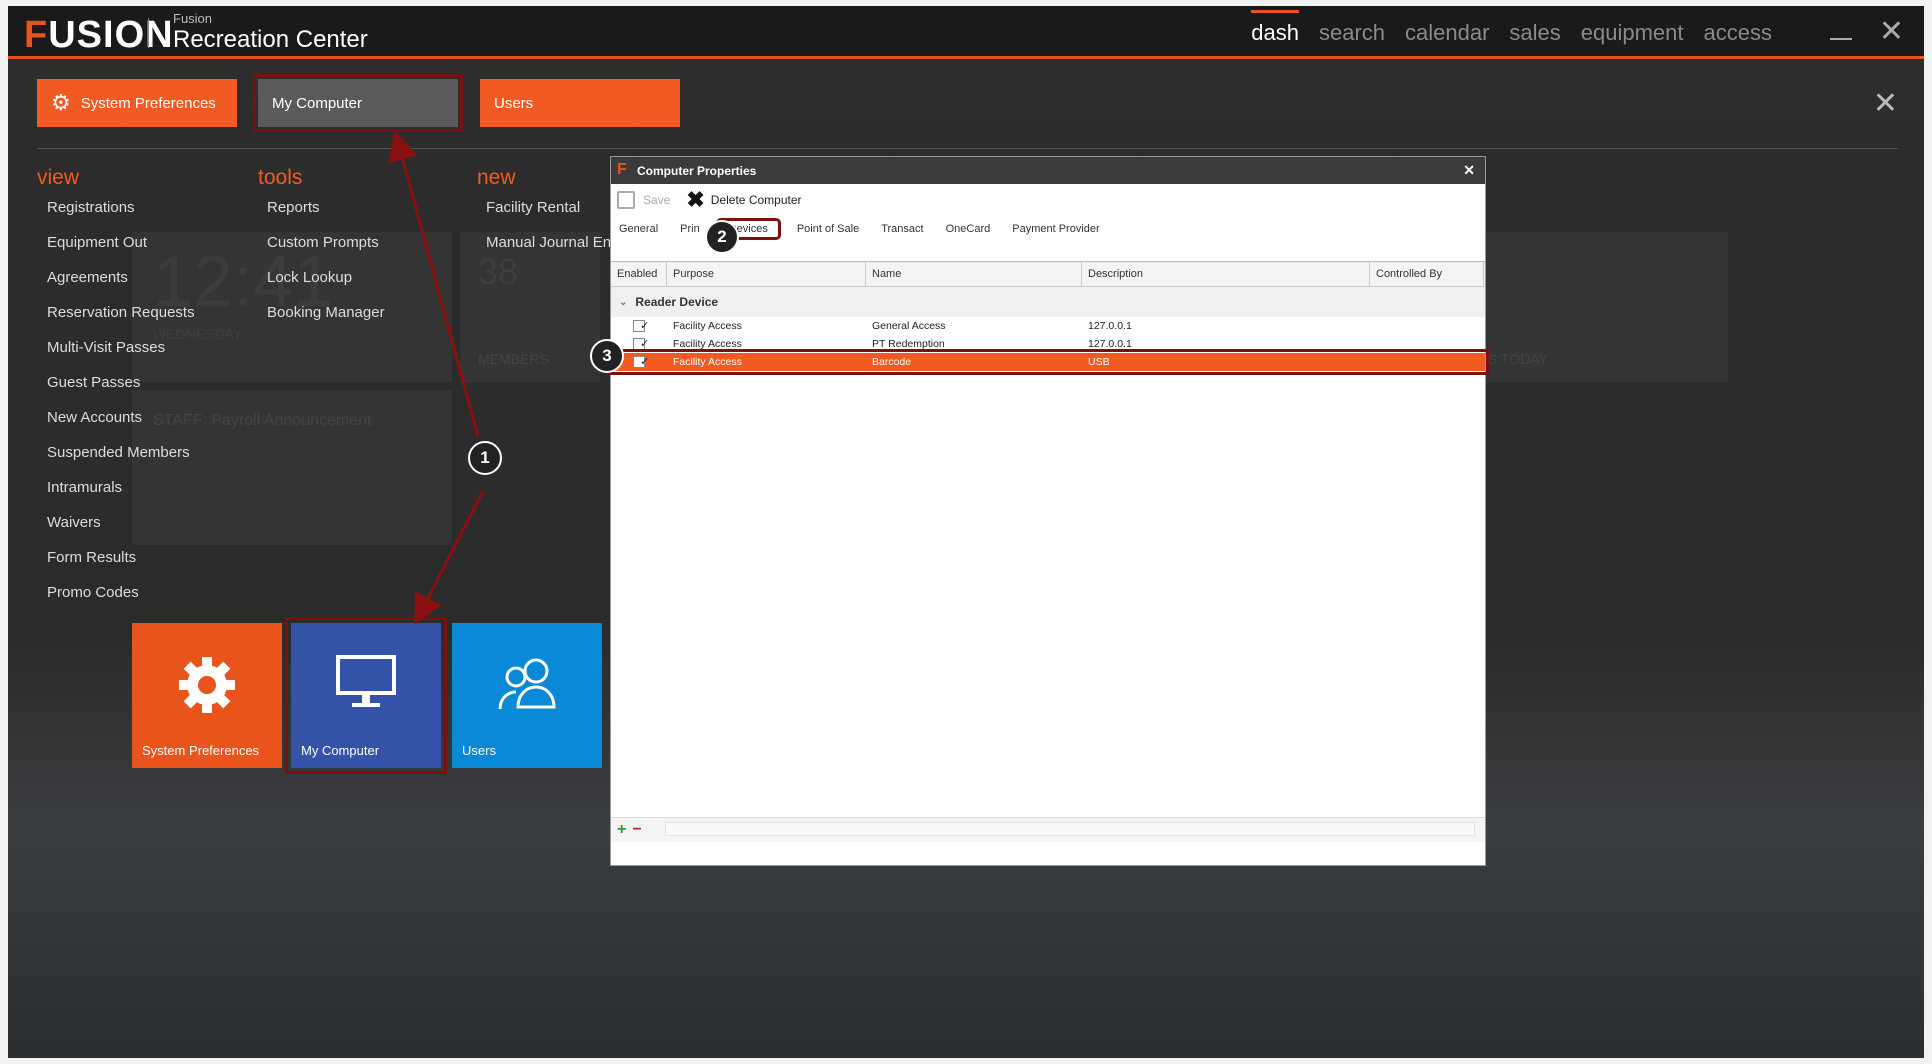 The width and height of the screenshot is (1932, 1064). I want to click on fusion-logo-icon: F, so click(622, 169).